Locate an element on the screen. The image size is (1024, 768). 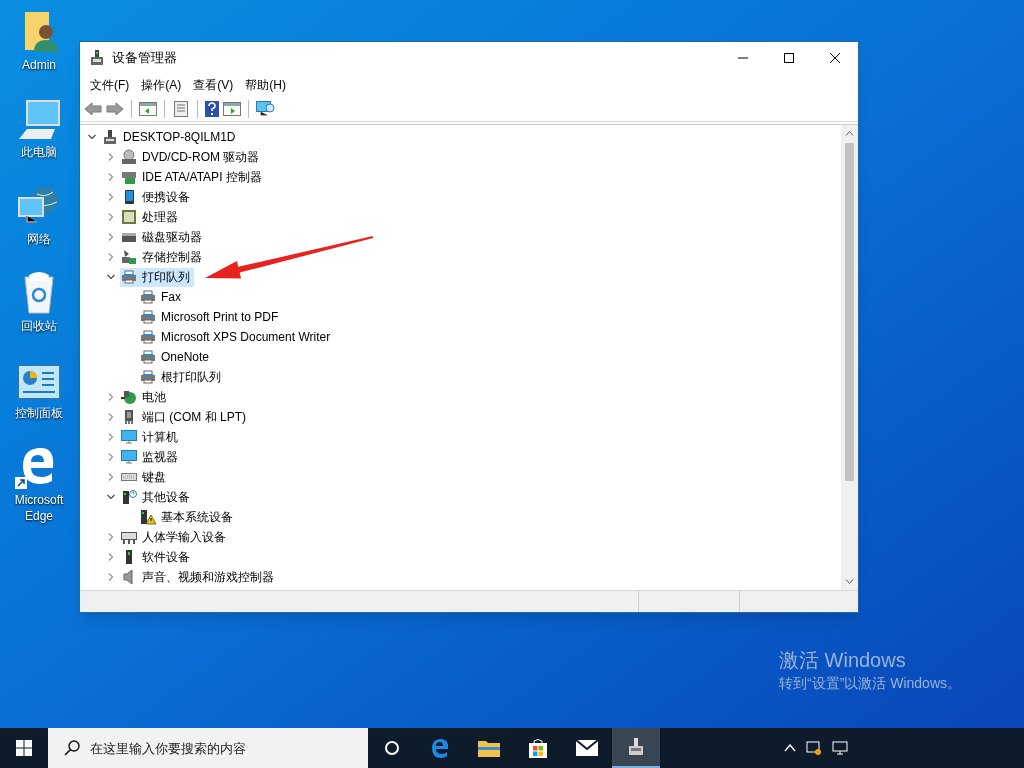
tree-item: 磁盘驱动器 is located at coordinates (163, 237).